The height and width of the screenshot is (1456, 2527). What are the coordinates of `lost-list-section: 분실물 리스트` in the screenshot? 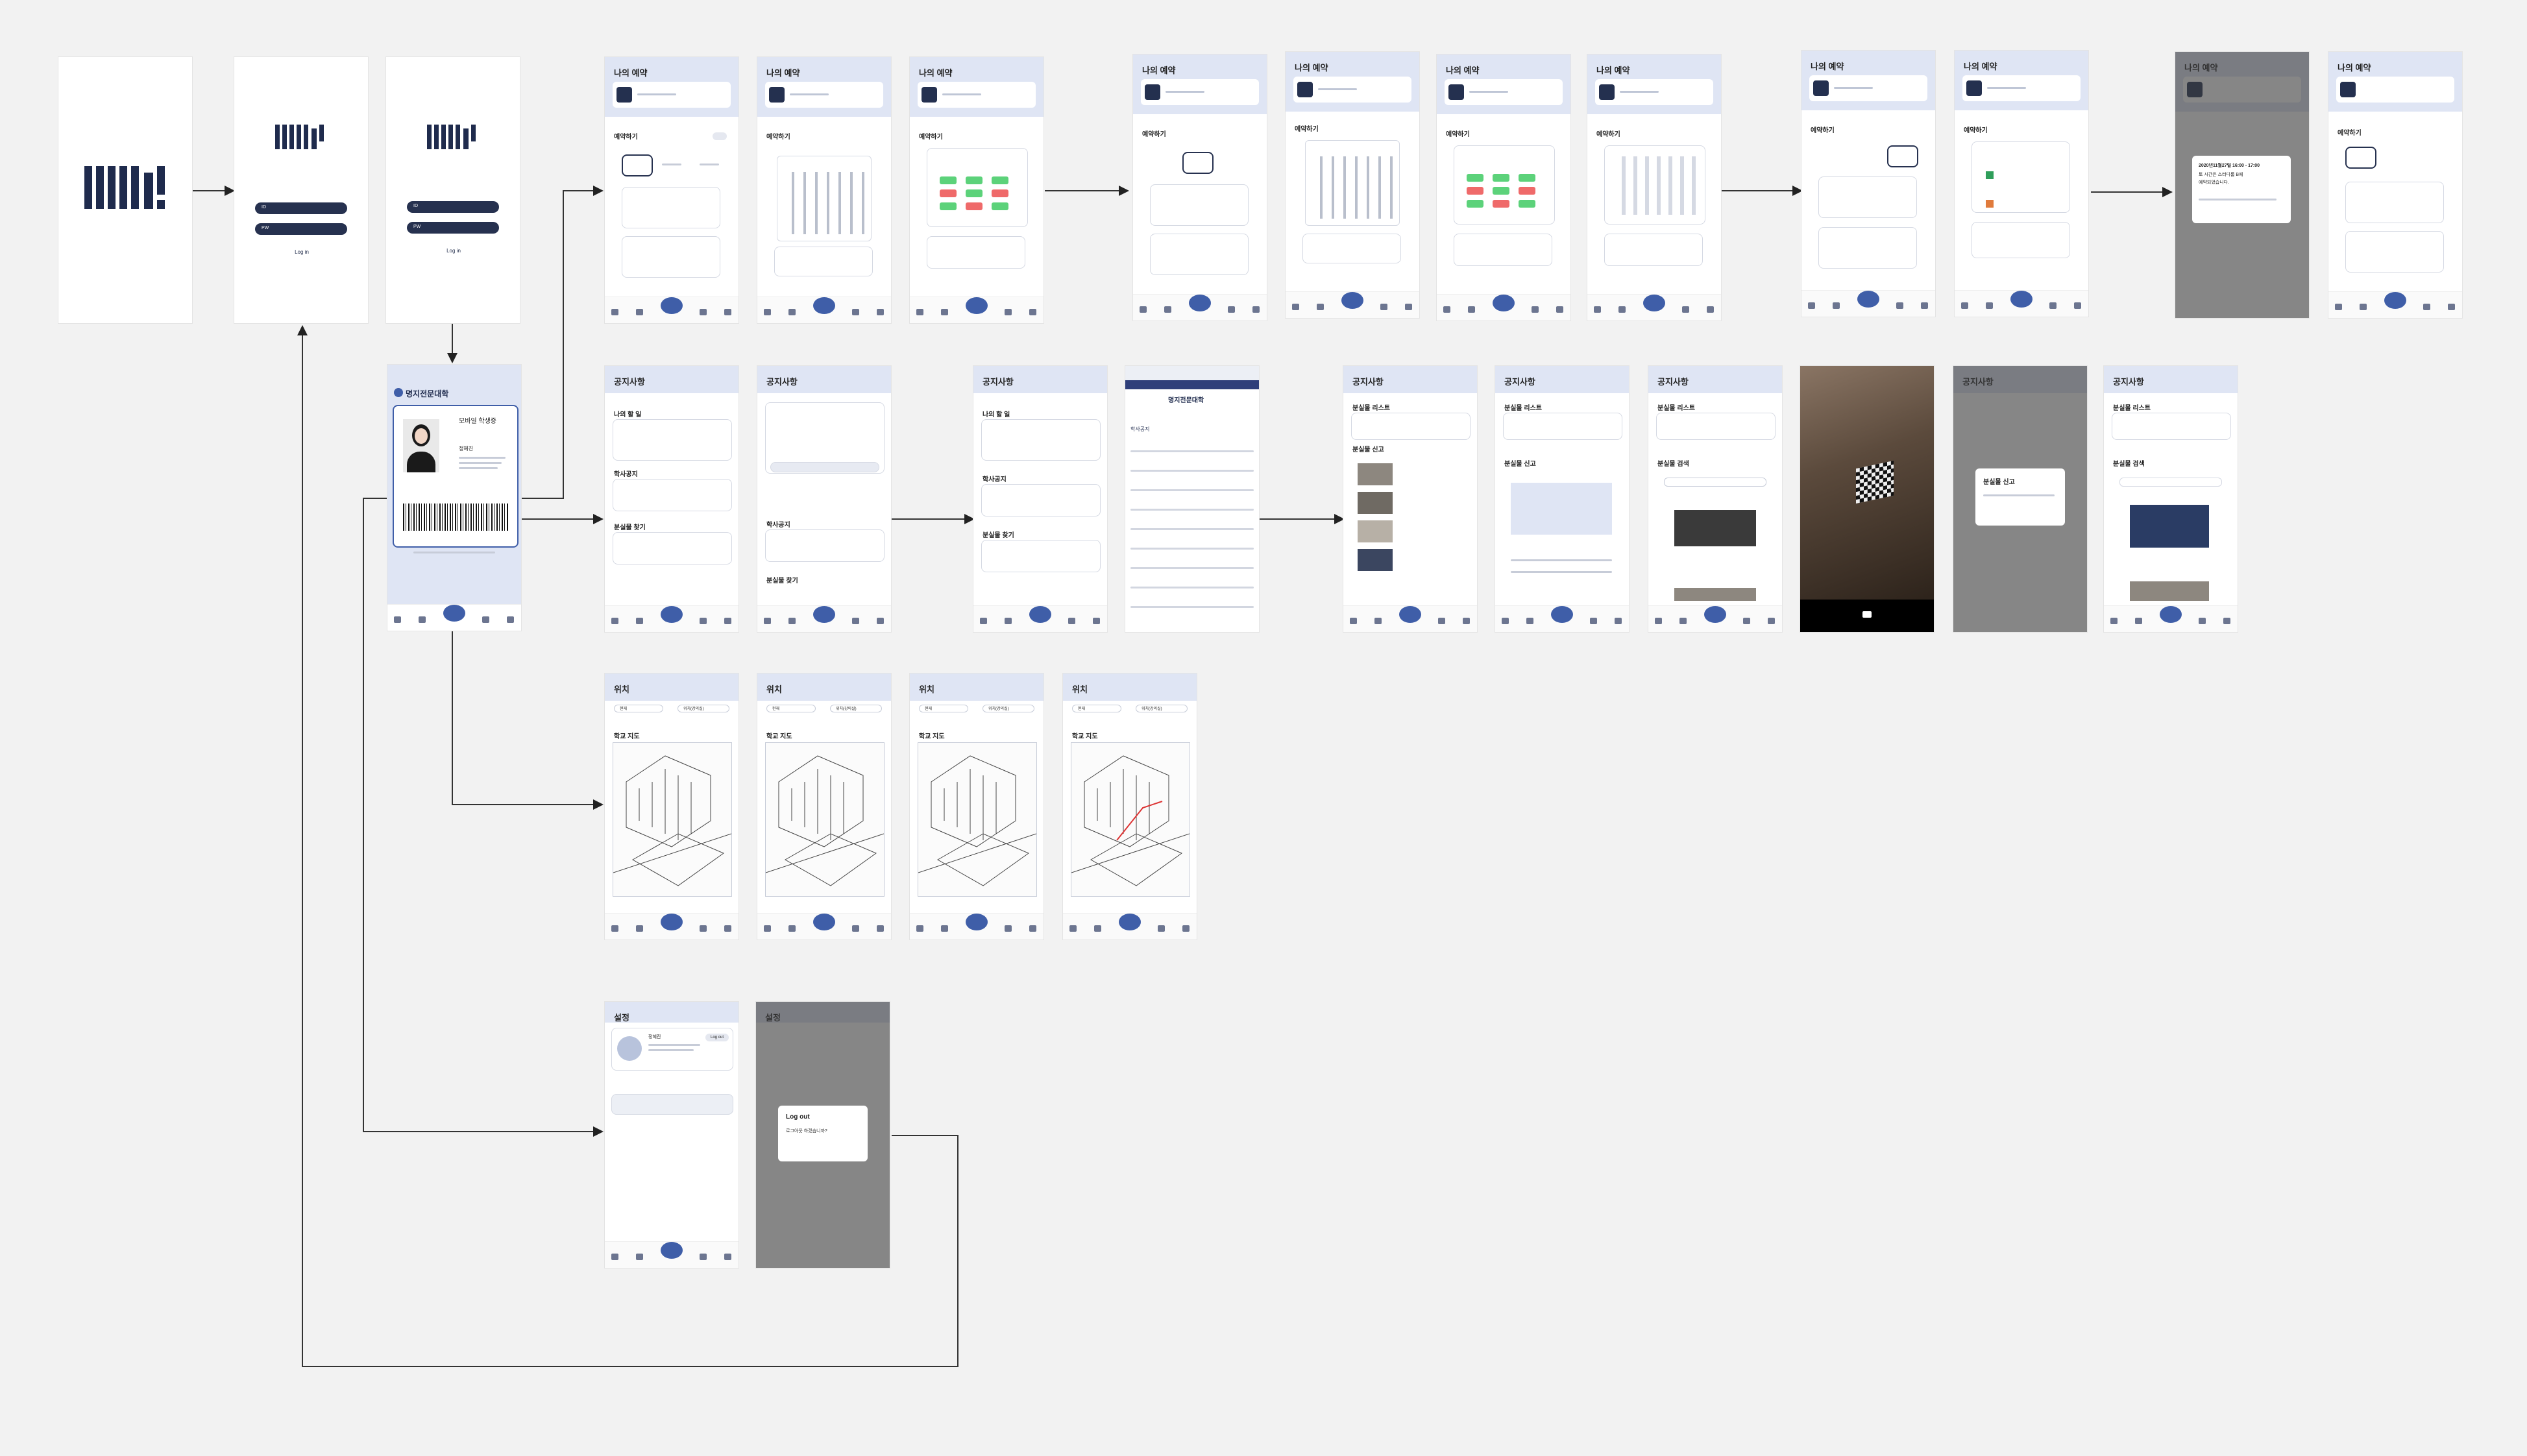 It's located at (1523, 408).